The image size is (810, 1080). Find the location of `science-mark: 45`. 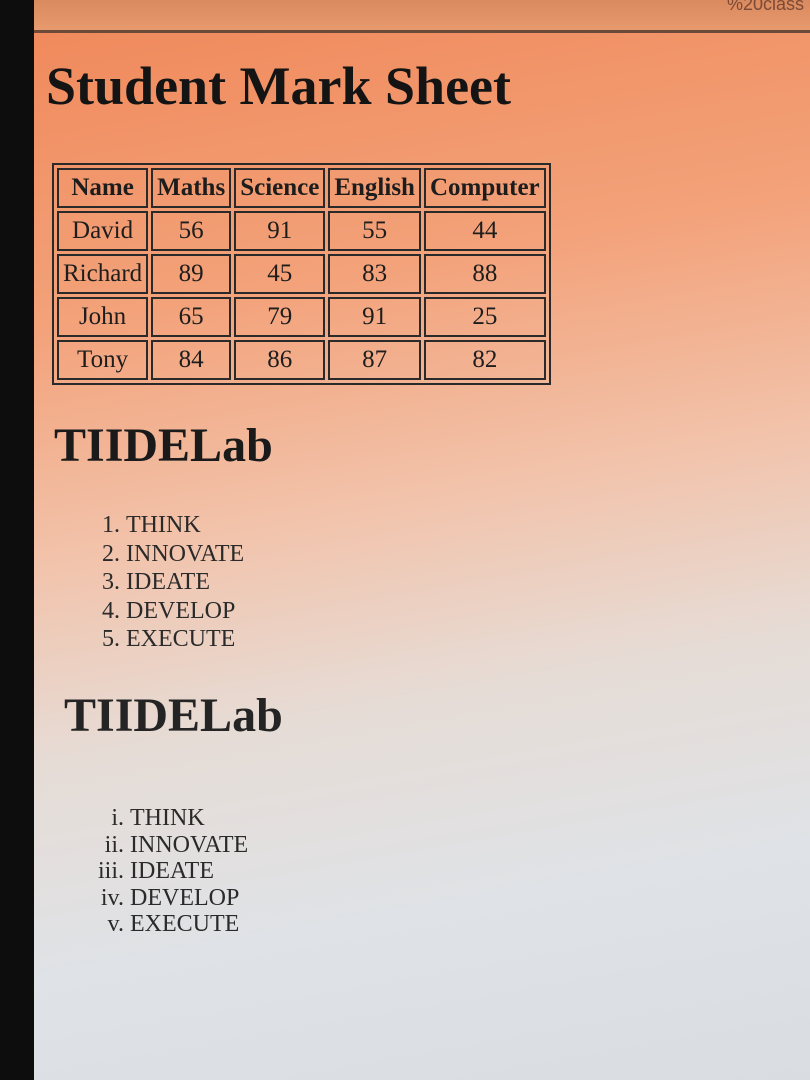

science-mark: 45 is located at coordinates (280, 274).